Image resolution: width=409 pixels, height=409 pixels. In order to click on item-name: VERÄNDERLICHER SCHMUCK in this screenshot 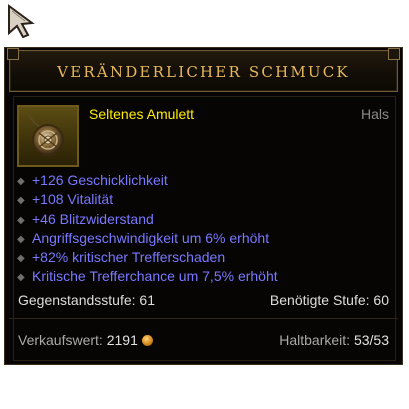, I will do `click(203, 72)`.